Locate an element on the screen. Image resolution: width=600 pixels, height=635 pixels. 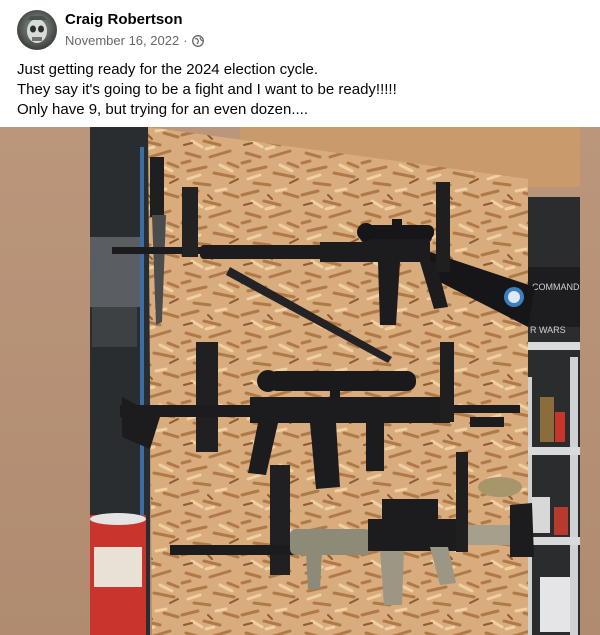
post-meta: November 16, 2022 · is located at coordinates (134, 40).